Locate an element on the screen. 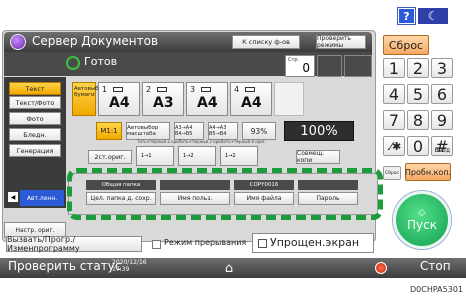 The width and height of the screenshot is (466, 298). key-0: 0 is located at coordinates (418, 146).